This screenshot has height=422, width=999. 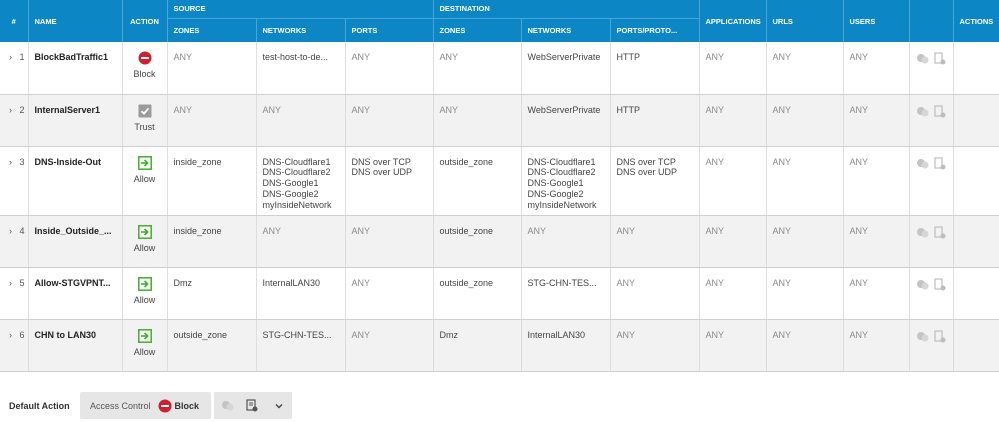 I want to click on rule-number-cell: › 1, so click(x=14, y=68).